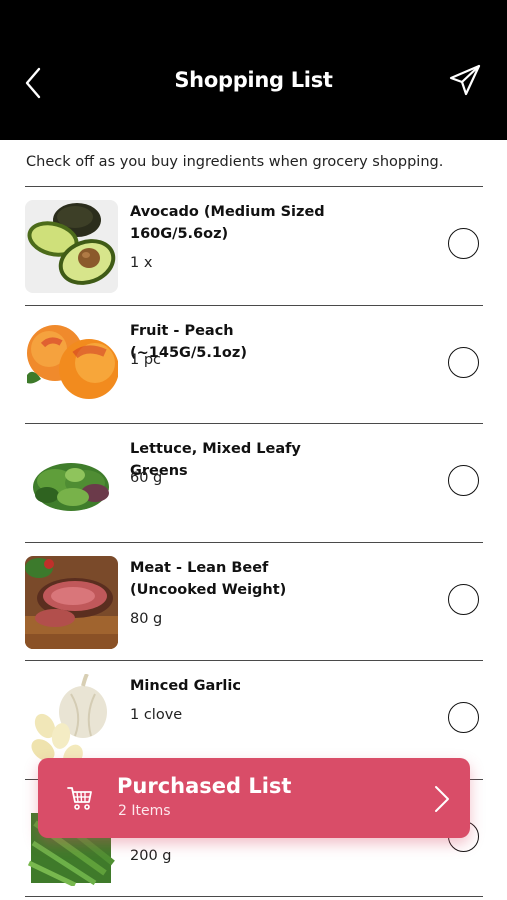 The width and height of the screenshot is (507, 900). I want to click on item-quantity: 200 g, so click(151, 855).